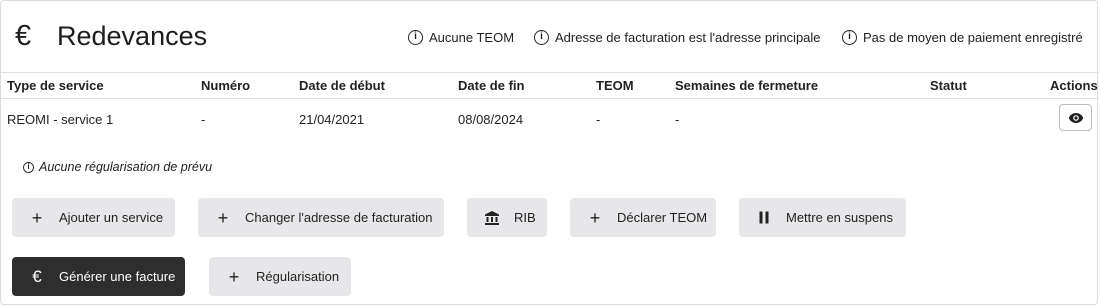  What do you see at coordinates (615, 85) in the screenshot?
I see `column-header-teom: TEOM` at bounding box center [615, 85].